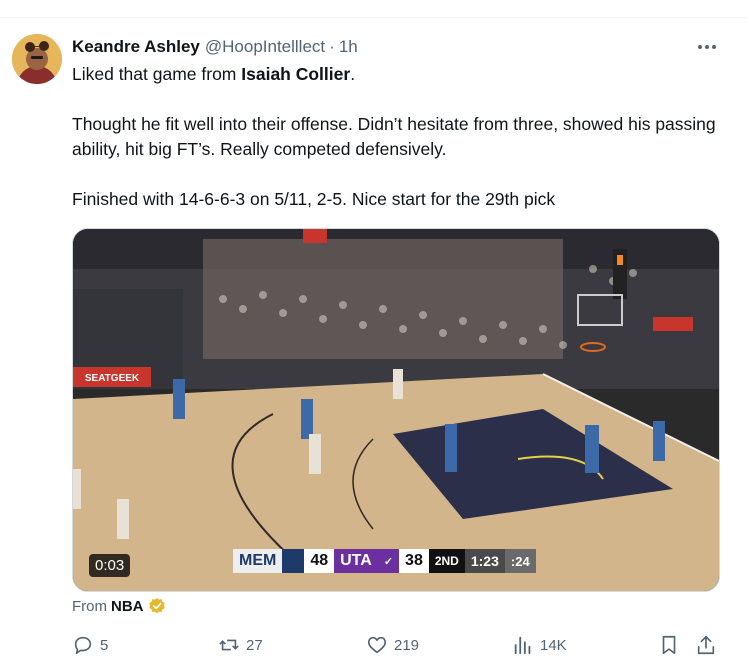 The image size is (748, 671). I want to click on mentioned-player: Isaiah Collier, so click(296, 74).